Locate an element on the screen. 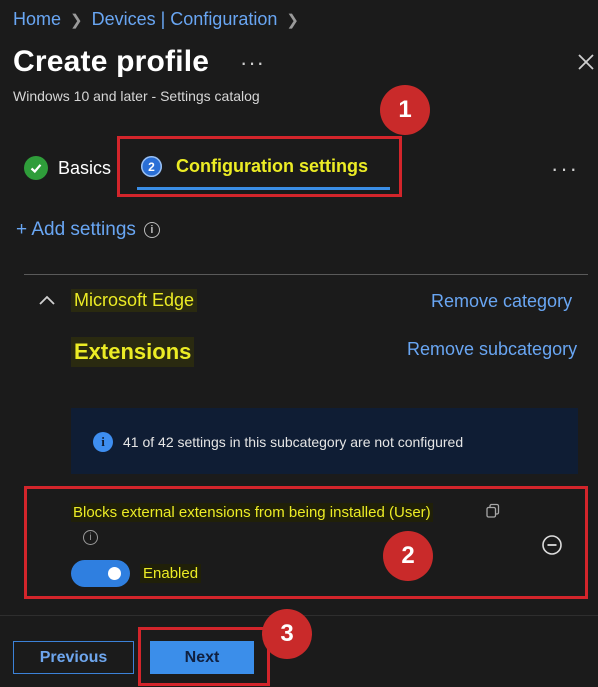  category-name: Microsoft Edge is located at coordinates (134, 300).